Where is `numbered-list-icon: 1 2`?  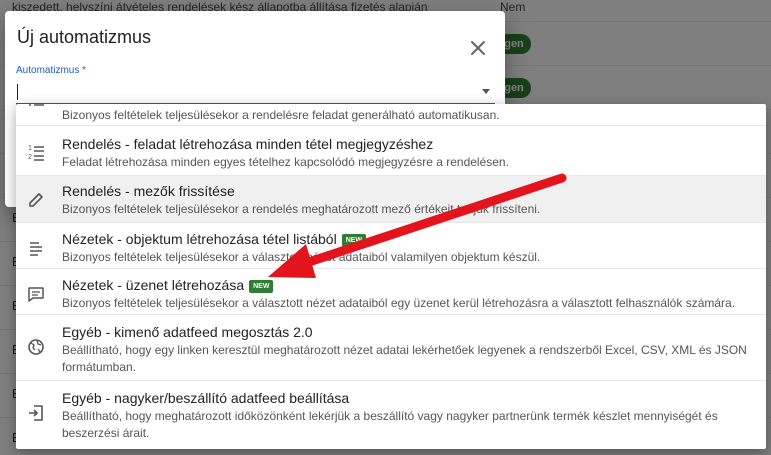 numbered-list-icon: 1 2 is located at coordinates (36, 153).